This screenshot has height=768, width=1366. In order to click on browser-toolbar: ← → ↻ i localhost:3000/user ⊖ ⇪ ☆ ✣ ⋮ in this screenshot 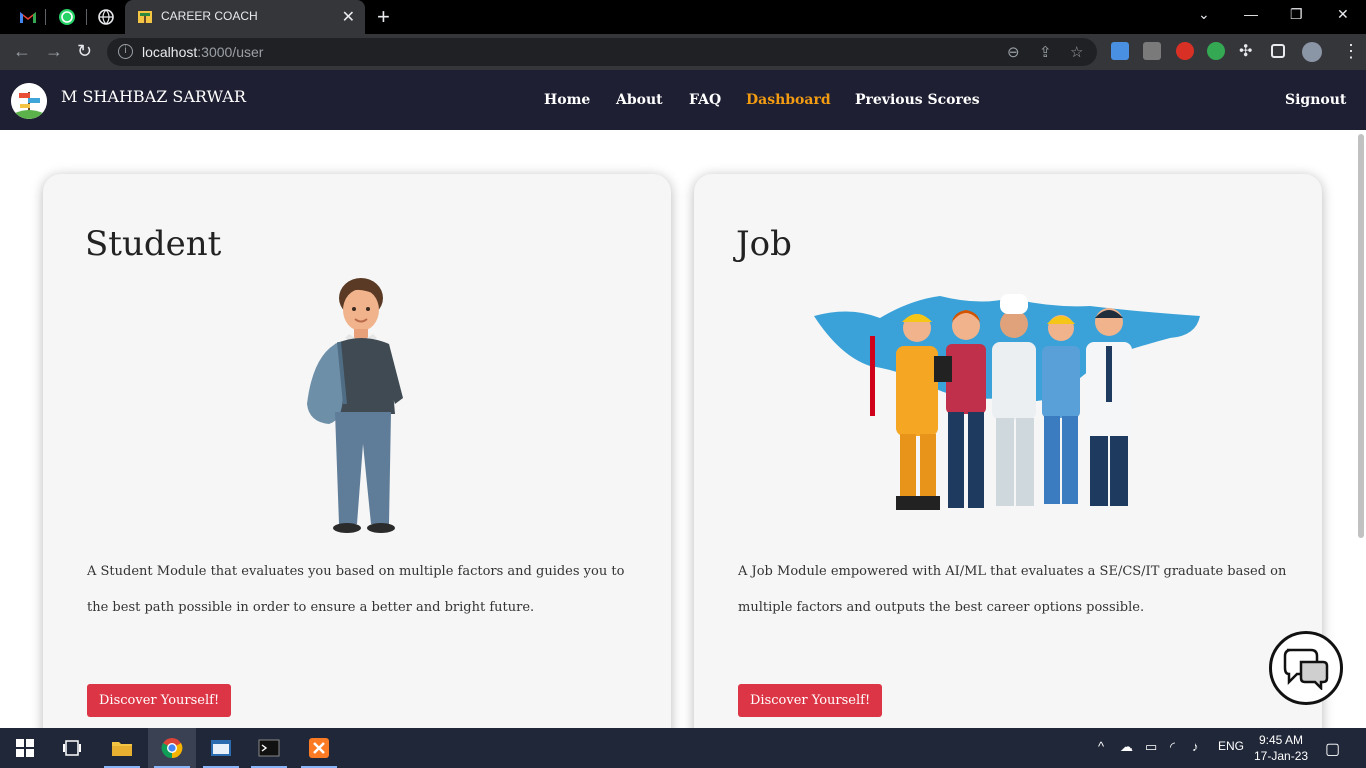, I will do `click(683, 52)`.